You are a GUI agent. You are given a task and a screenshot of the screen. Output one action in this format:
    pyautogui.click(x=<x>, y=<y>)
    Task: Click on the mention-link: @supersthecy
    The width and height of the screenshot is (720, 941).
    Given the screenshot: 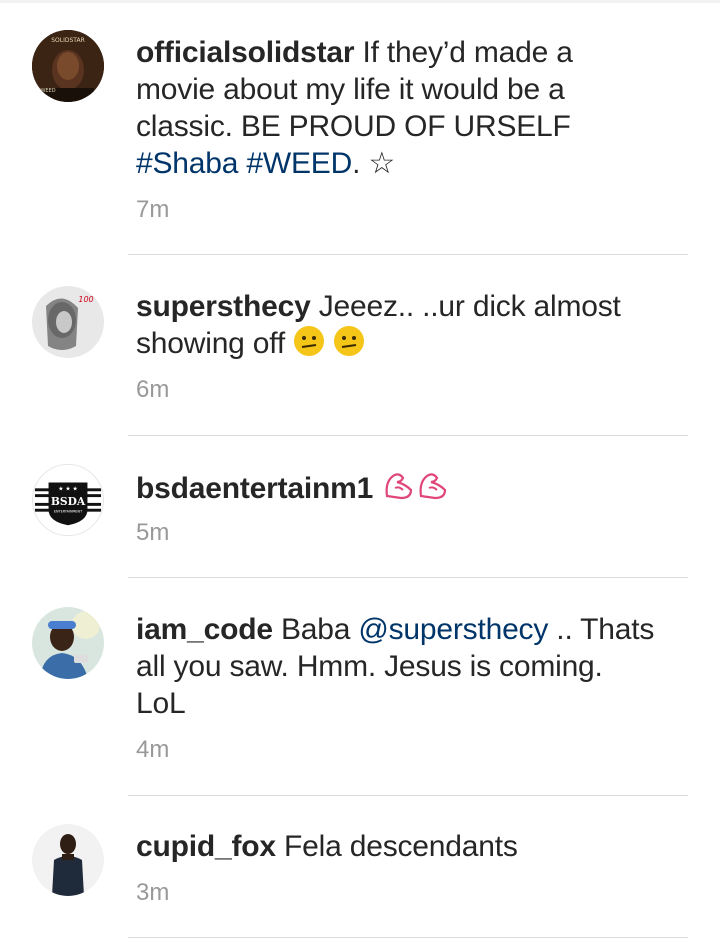 What is the action you would take?
    pyautogui.click(x=453, y=629)
    